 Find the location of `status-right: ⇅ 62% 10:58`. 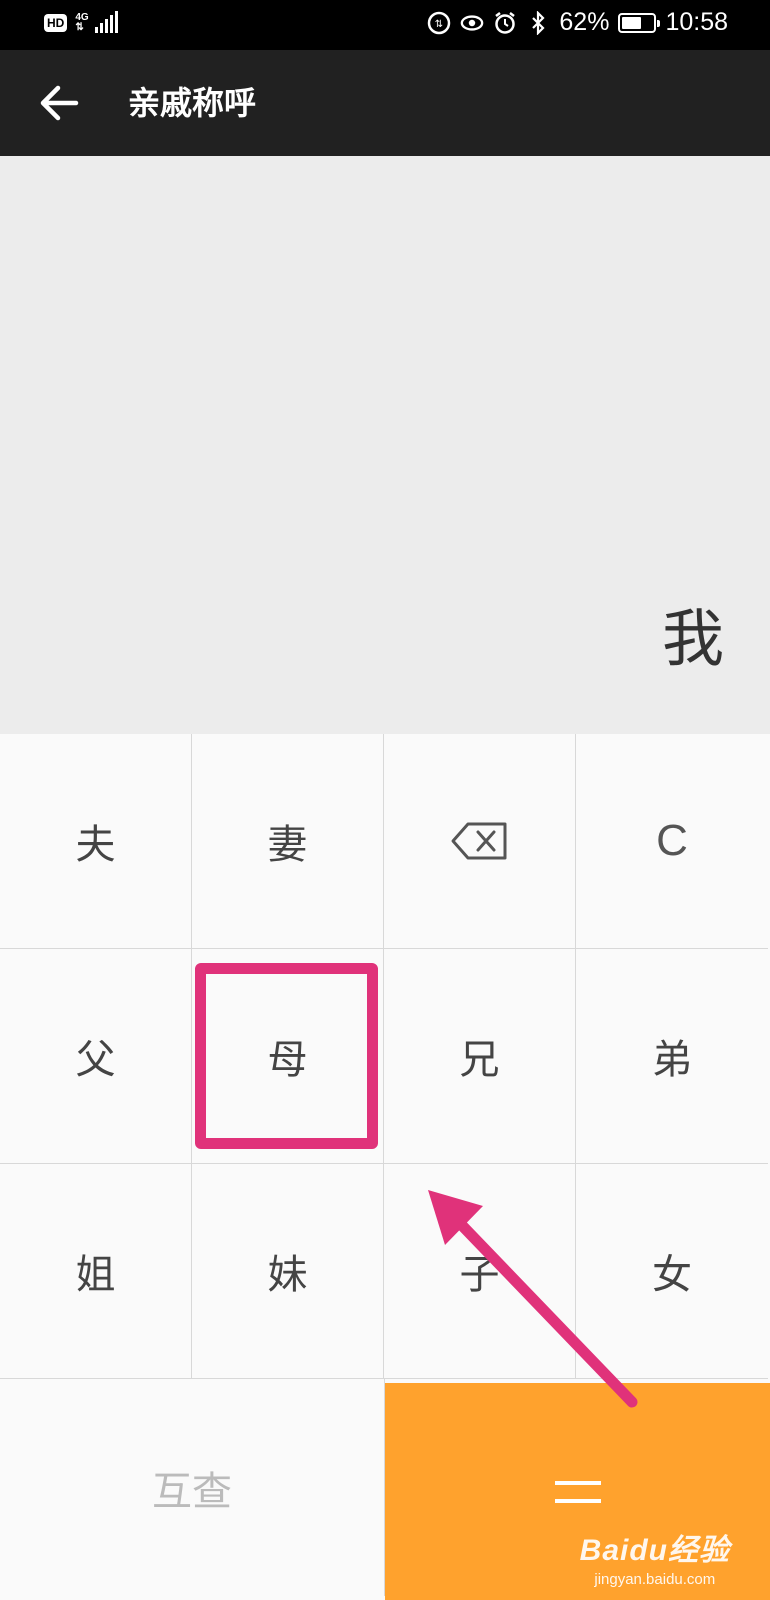

status-right: ⇅ 62% 10:58 is located at coordinates (577, 22).